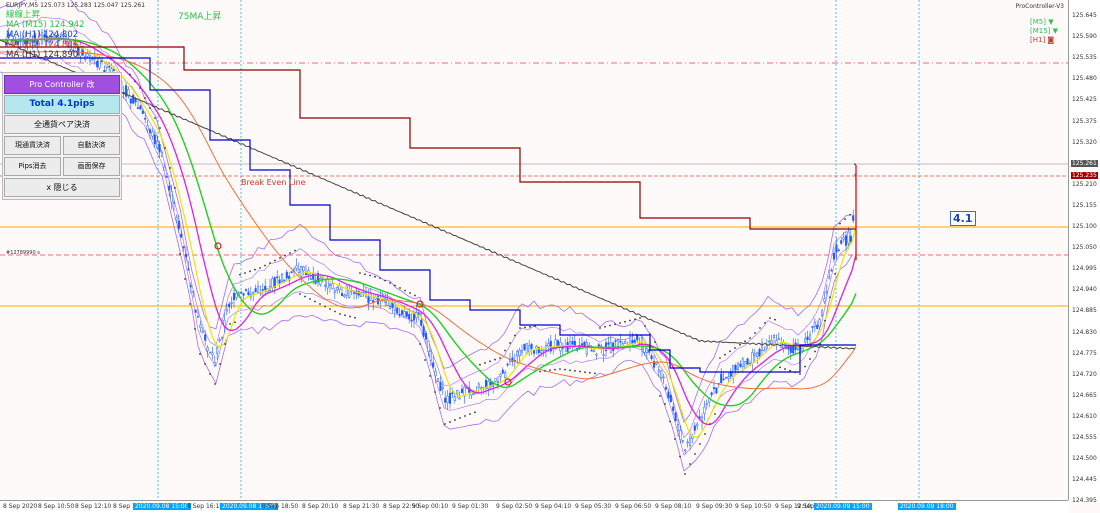 This screenshot has height=513, width=1100. Describe the element at coordinates (1084, 121) in the screenshot. I see `price-tick-label: 125.375` at that location.